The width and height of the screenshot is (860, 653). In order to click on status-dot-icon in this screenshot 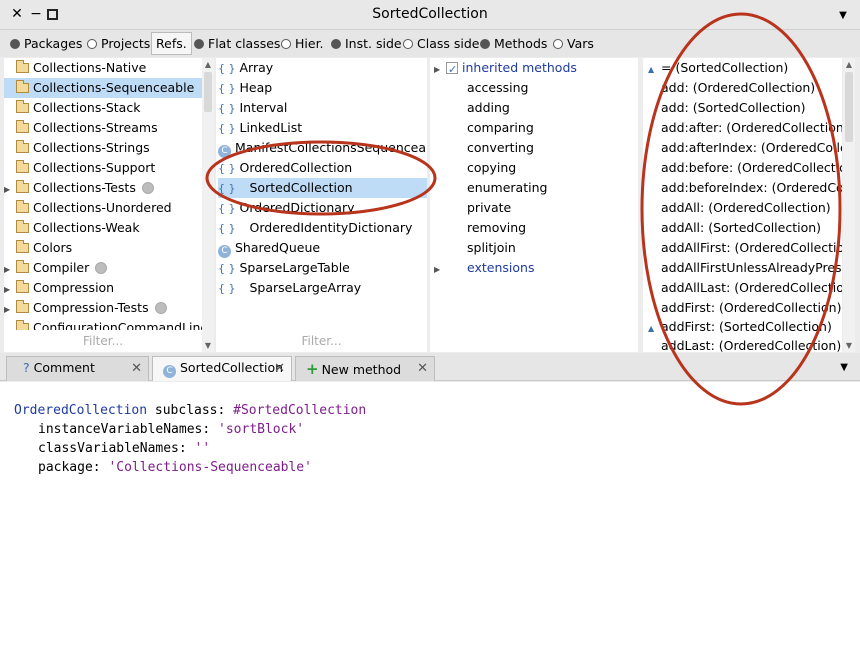, I will do `click(101, 268)`.